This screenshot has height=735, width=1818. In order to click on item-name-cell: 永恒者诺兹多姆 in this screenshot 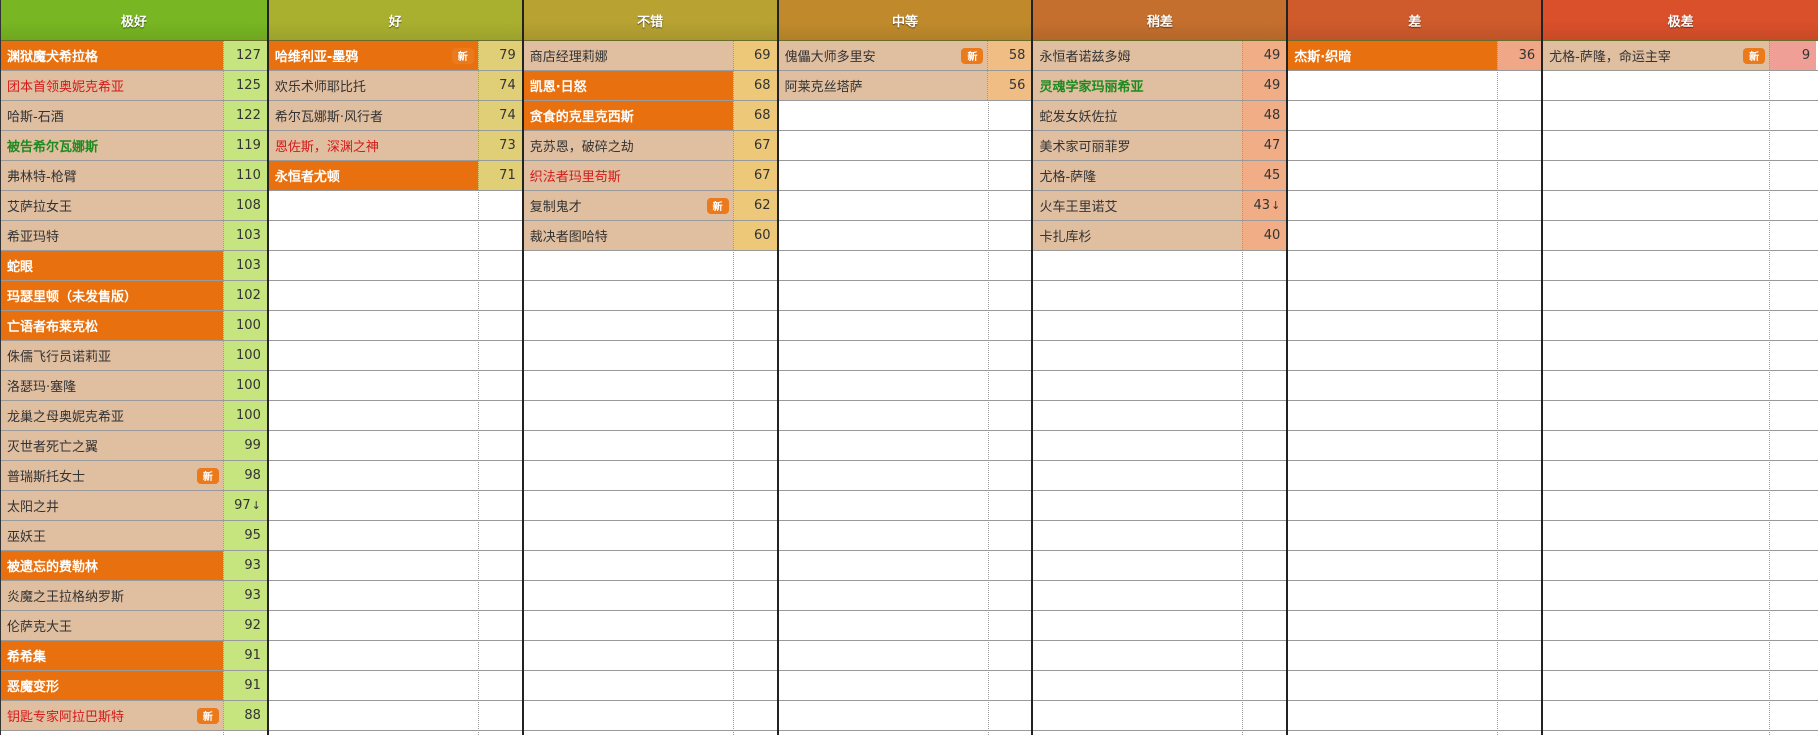, I will do `click(1138, 55)`.